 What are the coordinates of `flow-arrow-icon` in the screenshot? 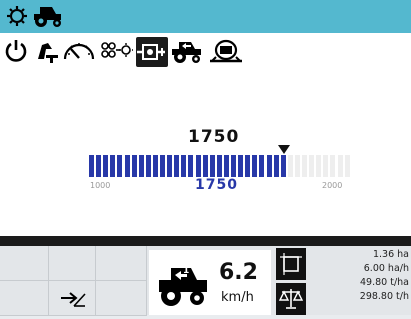 It's located at (73, 301).